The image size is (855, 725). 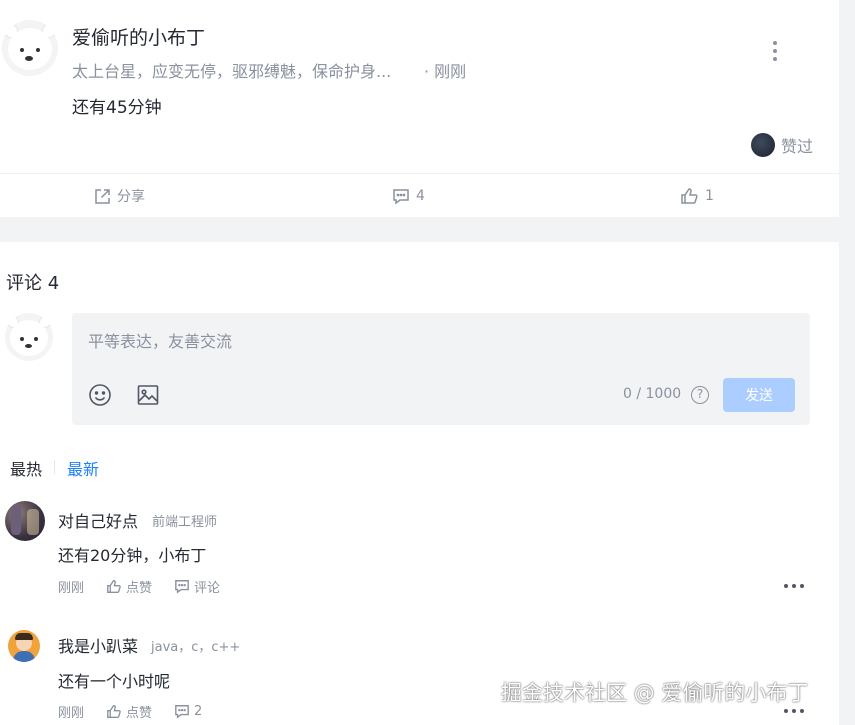 What do you see at coordinates (100, 395) in the screenshot?
I see `emoji-icon` at bounding box center [100, 395].